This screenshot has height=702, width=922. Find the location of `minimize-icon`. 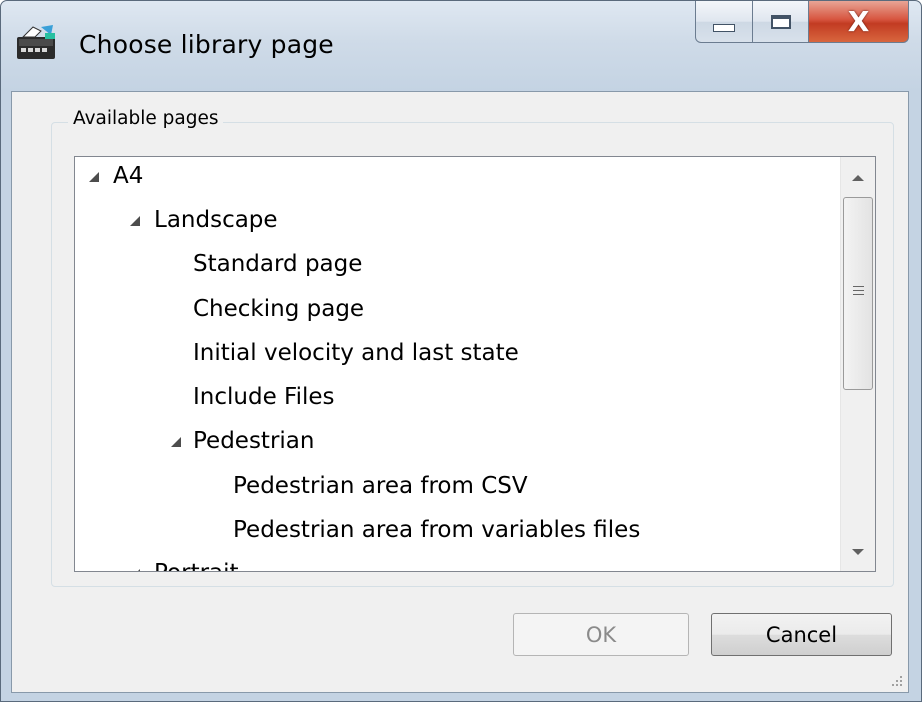

minimize-icon is located at coordinates (724, 27).